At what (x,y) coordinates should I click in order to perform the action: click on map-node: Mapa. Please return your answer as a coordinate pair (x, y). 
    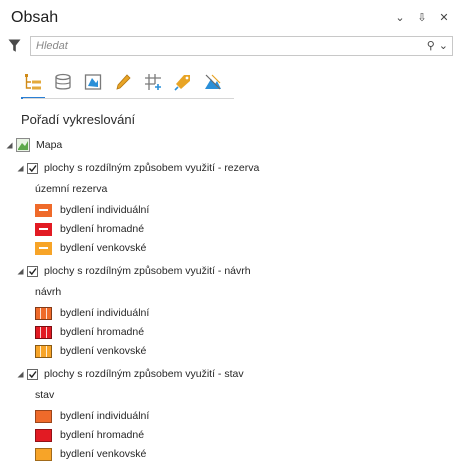
    Looking at the image, I should click on (34, 145).